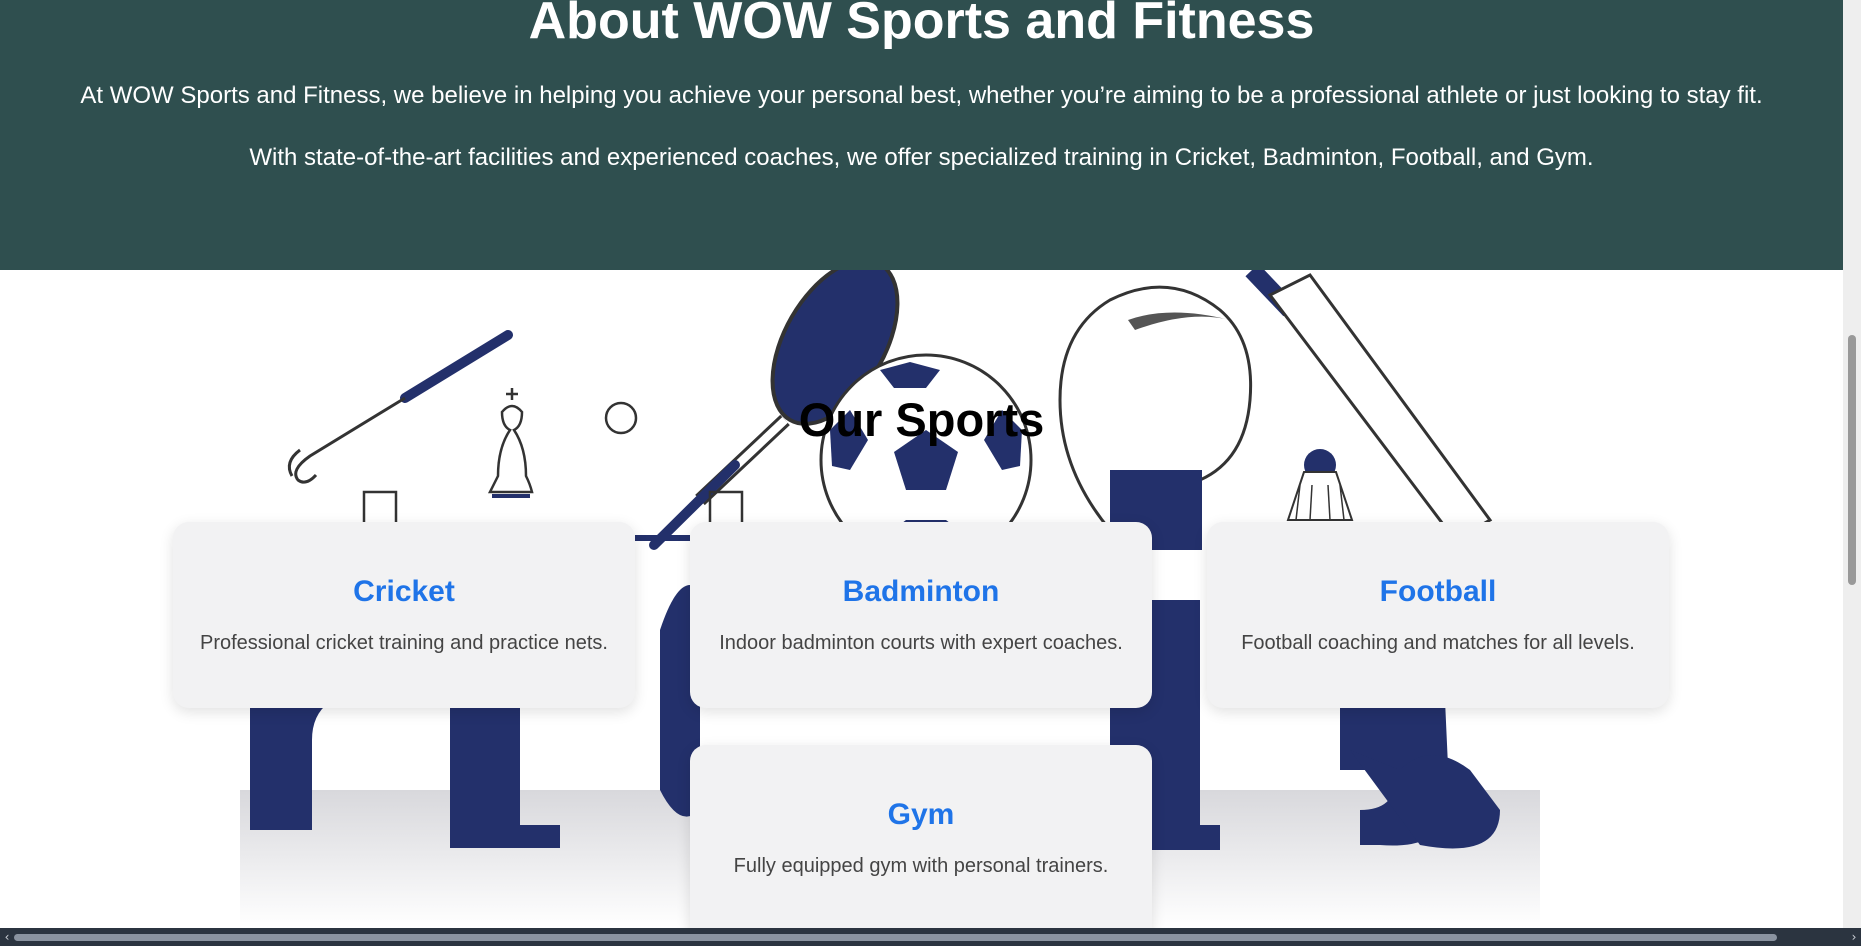  Describe the element at coordinates (1852, 460) in the screenshot. I see `vertical-scrollbar-thumb` at that location.